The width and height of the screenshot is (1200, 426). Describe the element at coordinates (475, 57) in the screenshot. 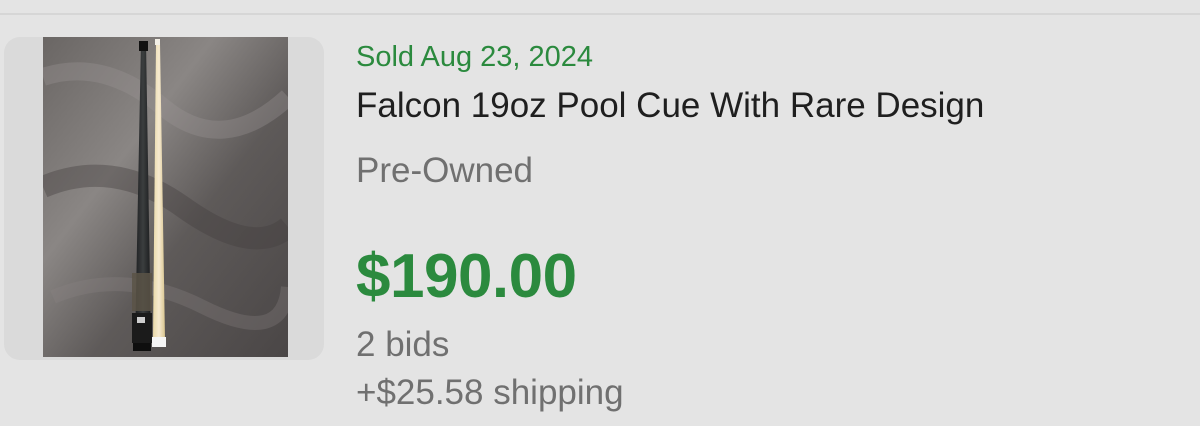

I see `sold-date: Sold Aug 23, 2024` at that location.